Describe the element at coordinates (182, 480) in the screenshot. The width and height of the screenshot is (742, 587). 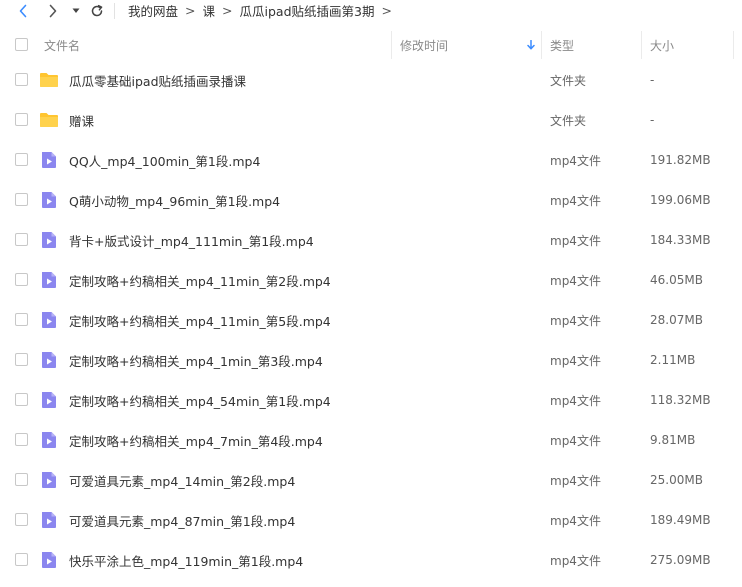
I see `file-name: 可爱道具元素_mp4_14min_第2段.mp4` at that location.